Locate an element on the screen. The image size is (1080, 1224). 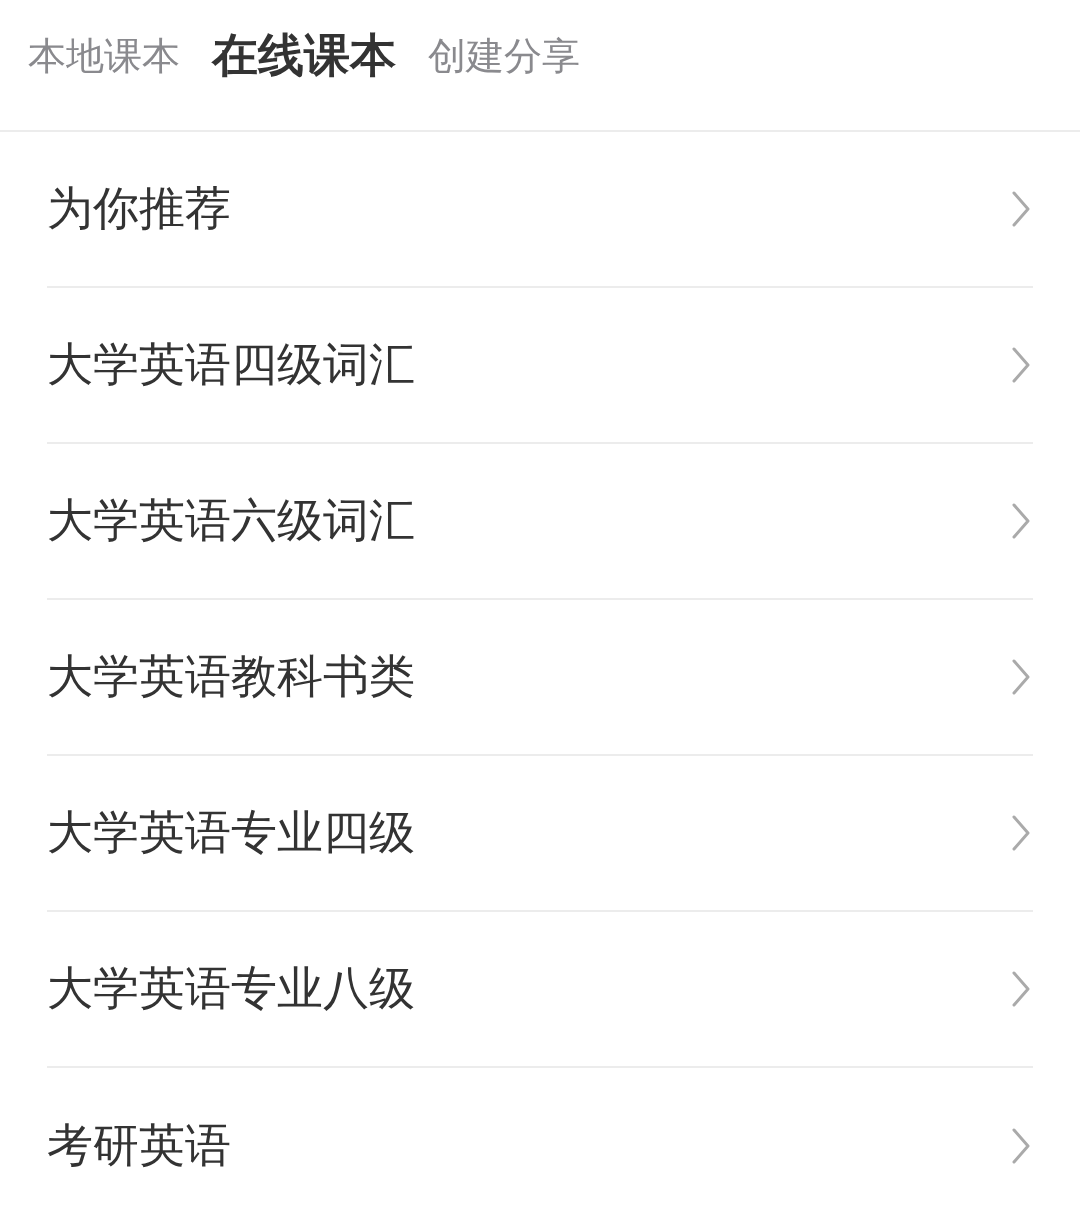
list-item: 大学英语六级词汇 is located at coordinates (540, 522).